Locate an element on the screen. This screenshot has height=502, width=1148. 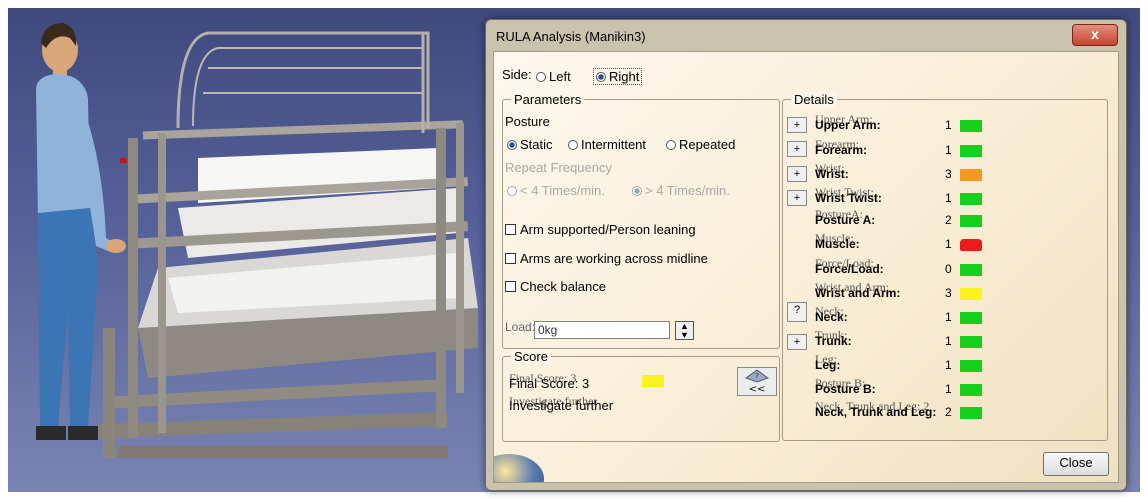
load-input: 0kg is located at coordinates (602, 330).